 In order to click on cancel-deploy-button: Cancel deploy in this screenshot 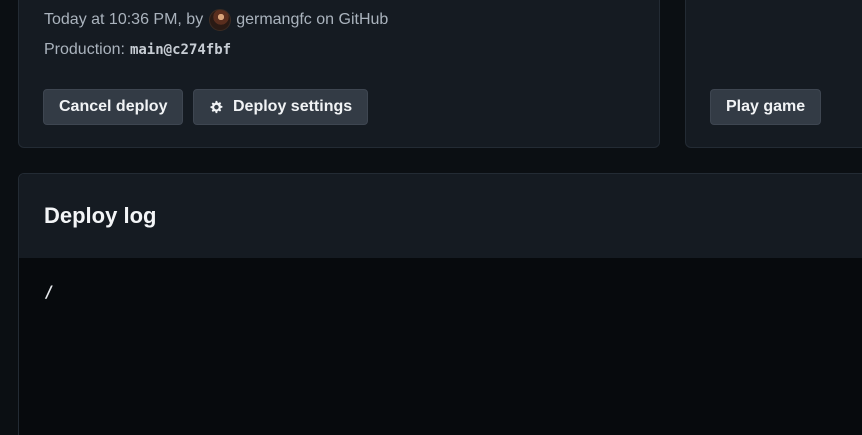, I will do `click(113, 107)`.